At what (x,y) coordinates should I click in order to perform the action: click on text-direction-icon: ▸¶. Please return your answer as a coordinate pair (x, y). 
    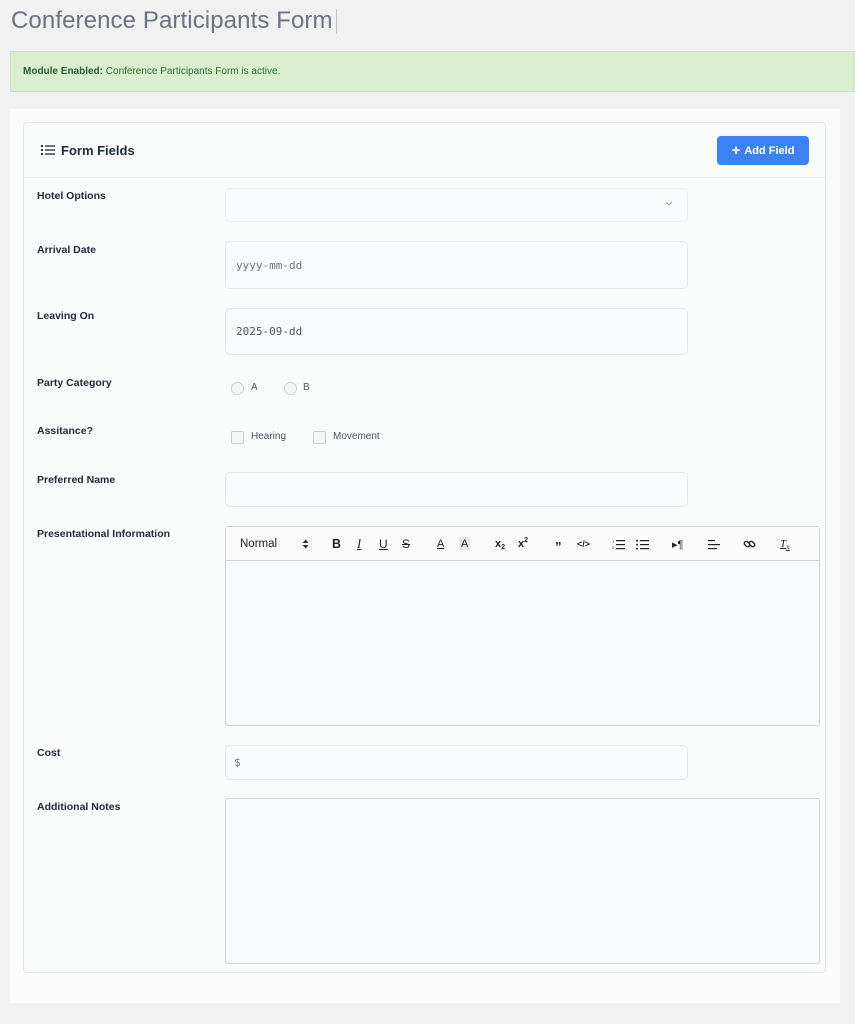
    Looking at the image, I should click on (677, 544).